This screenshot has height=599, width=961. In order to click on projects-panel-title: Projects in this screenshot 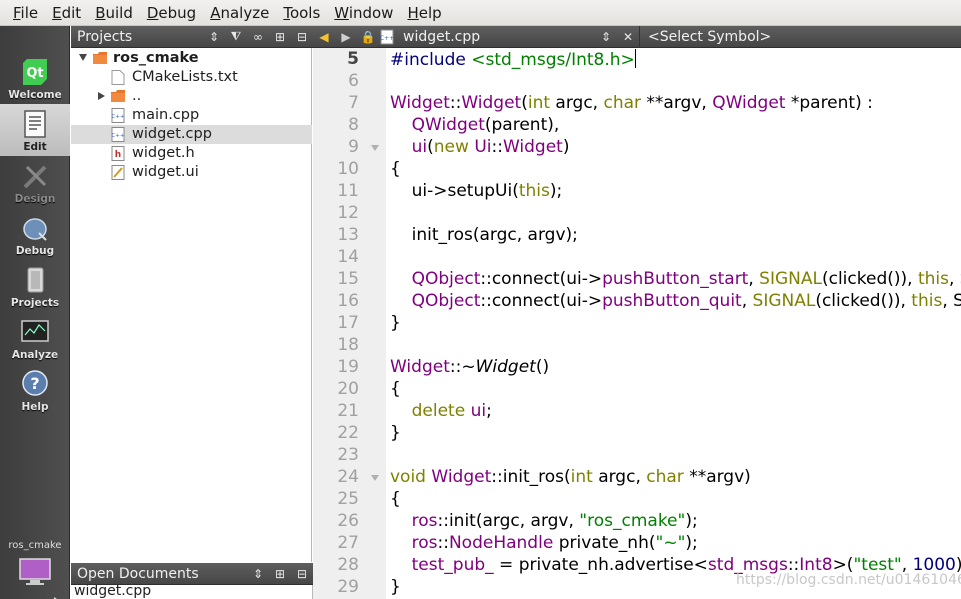, I will do `click(137, 37)`.